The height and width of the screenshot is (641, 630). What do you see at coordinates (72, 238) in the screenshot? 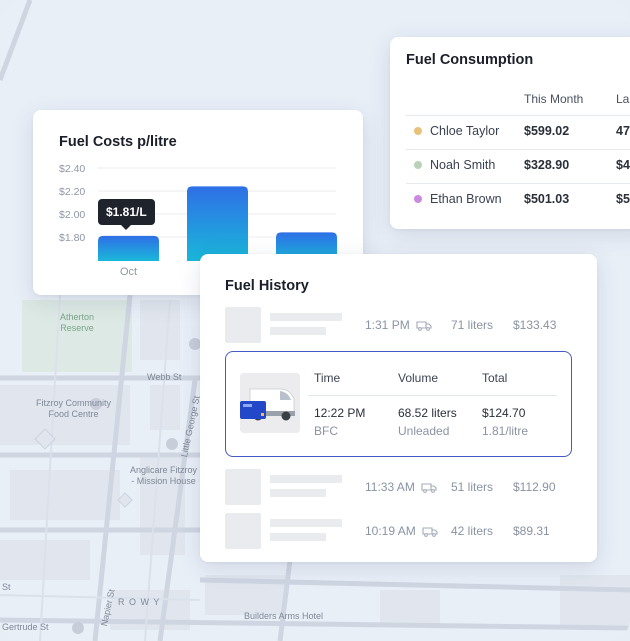
I see `y-tick-label: $1.80` at bounding box center [72, 238].